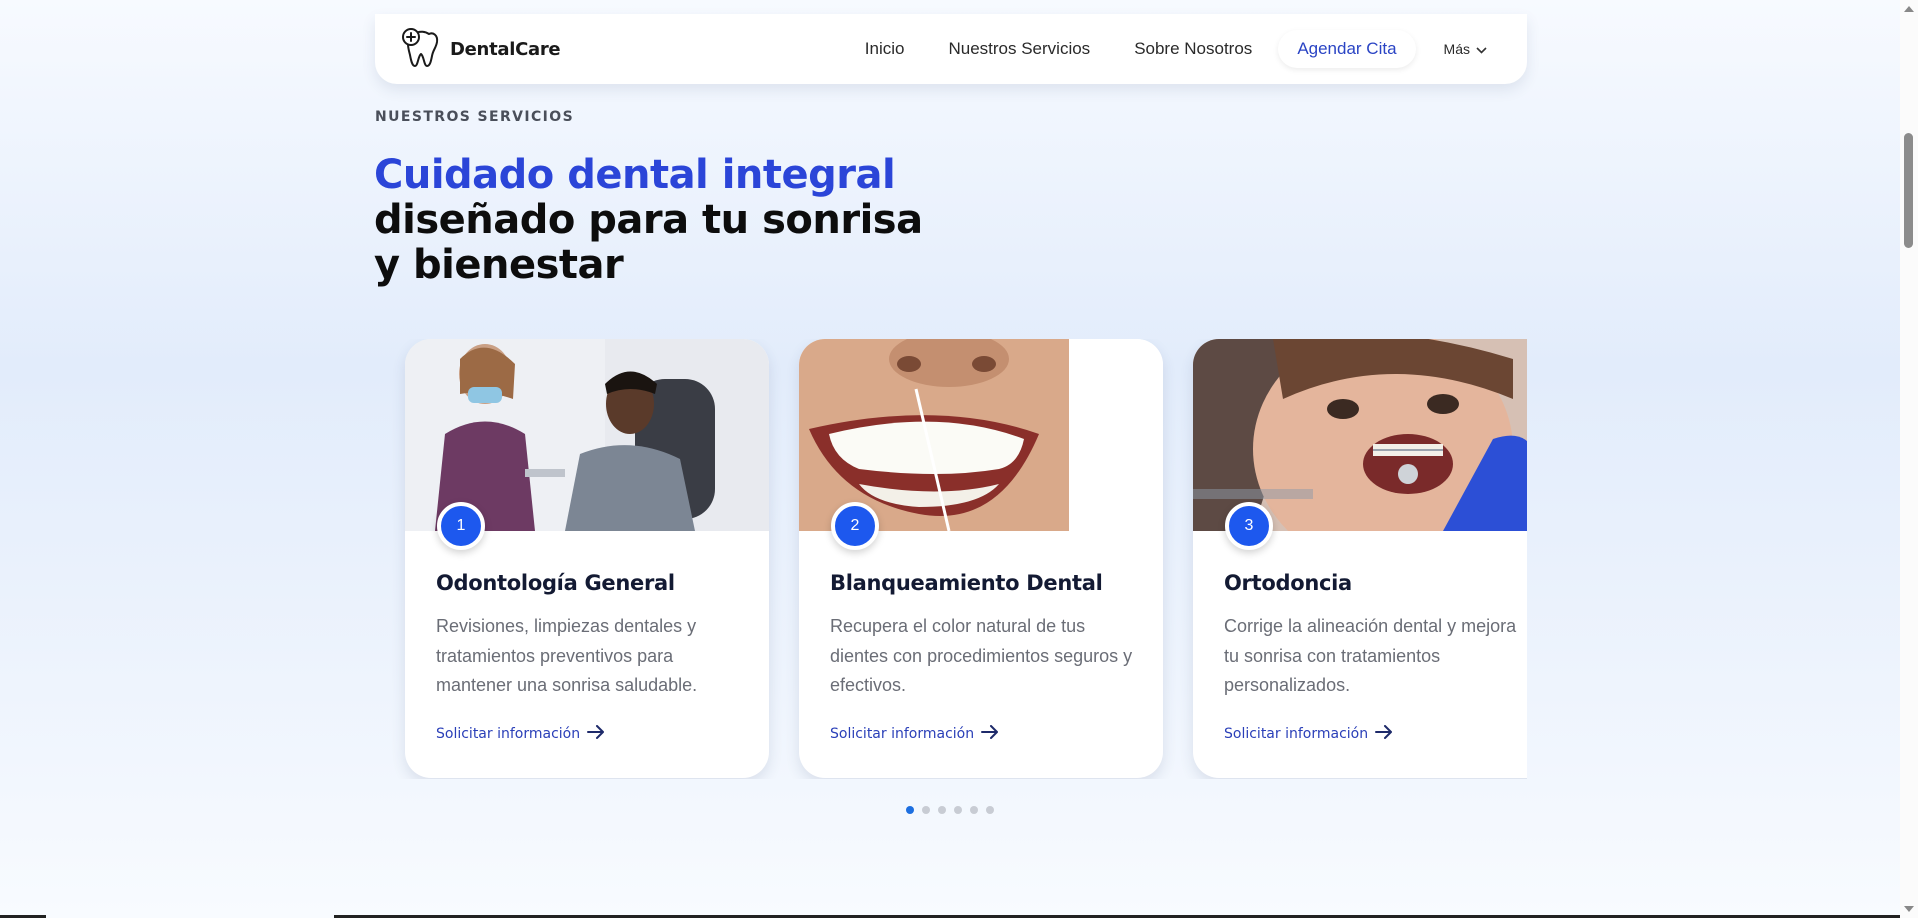 This screenshot has height=918, width=1918. Describe the element at coordinates (1193, 49) in the screenshot. I see `nav-link-nosotros: Sobre Nosotros` at that location.